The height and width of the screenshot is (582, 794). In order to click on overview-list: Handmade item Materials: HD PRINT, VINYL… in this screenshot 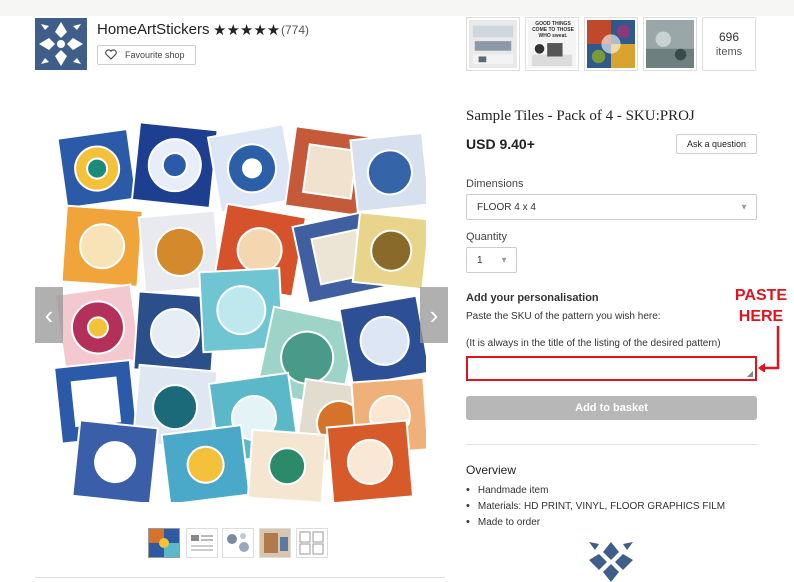, I will do `click(595, 506)`.